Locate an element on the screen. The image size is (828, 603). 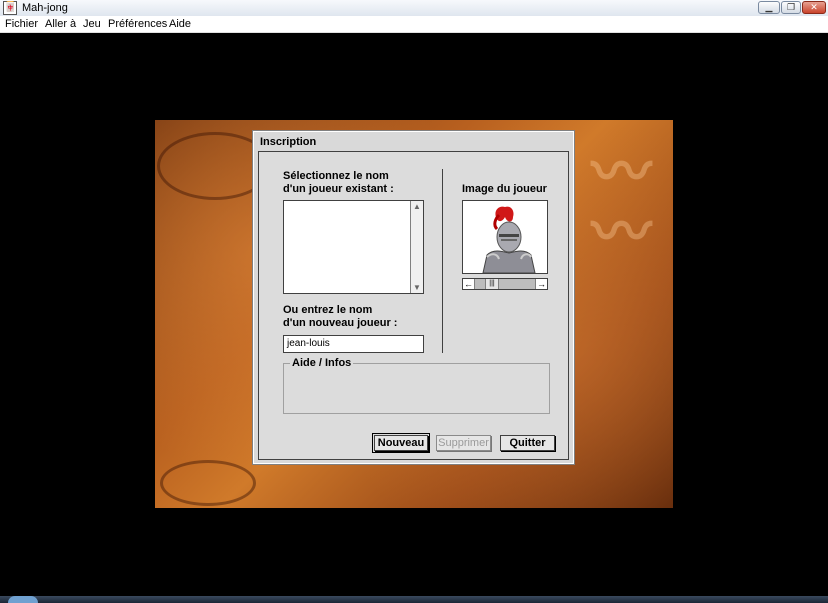
player-avatar is located at coordinates (505, 237).